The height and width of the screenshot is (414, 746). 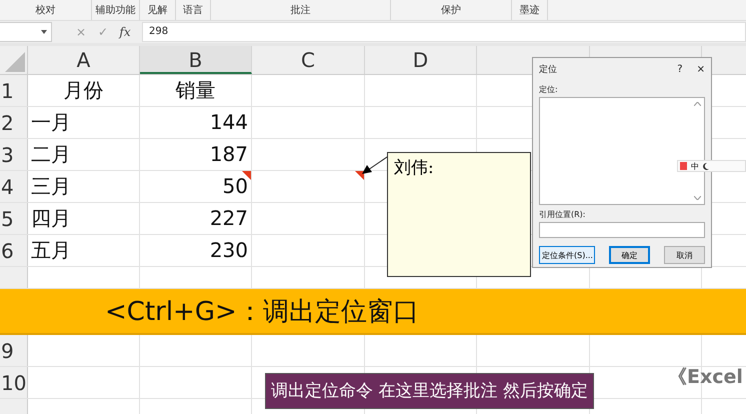 What do you see at coordinates (196, 154) in the screenshot?
I see `table-cell: 187` at bounding box center [196, 154].